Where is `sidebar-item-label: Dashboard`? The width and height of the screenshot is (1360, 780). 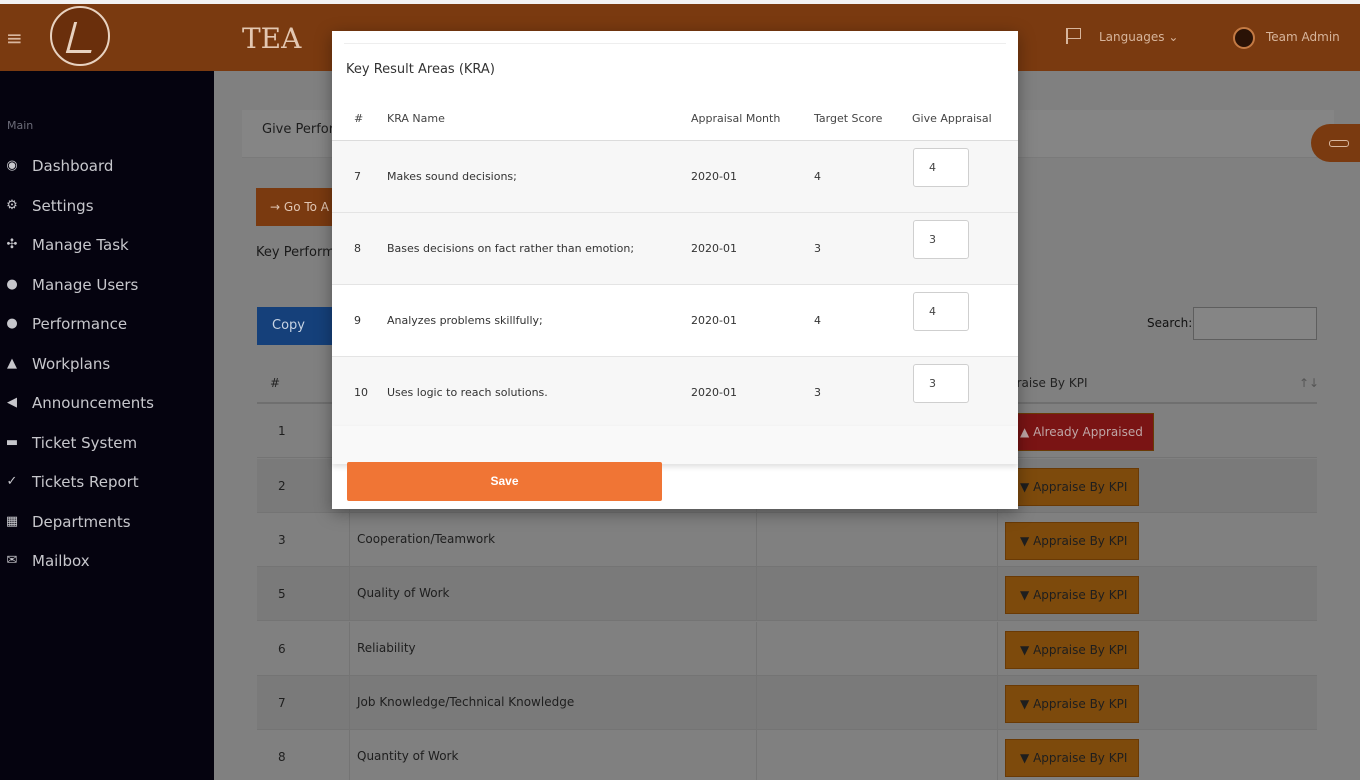 sidebar-item-label: Dashboard is located at coordinates (73, 166).